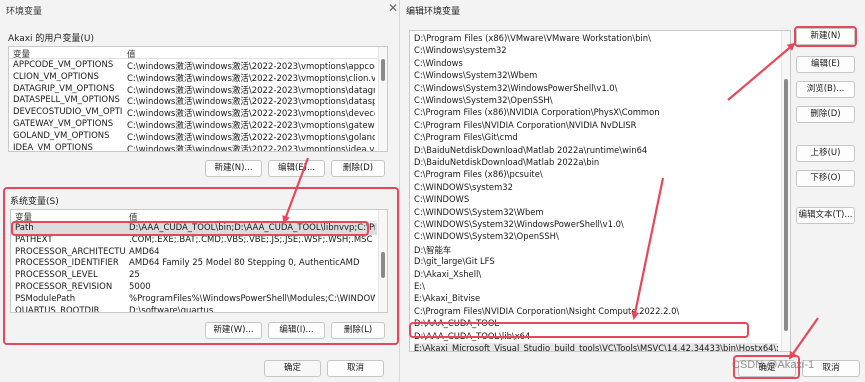 The image size is (865, 382). What do you see at coordinates (64, 88) in the screenshot?
I see `variable-name: DATAGRIP_VM_OPTIONS` at bounding box center [64, 88].